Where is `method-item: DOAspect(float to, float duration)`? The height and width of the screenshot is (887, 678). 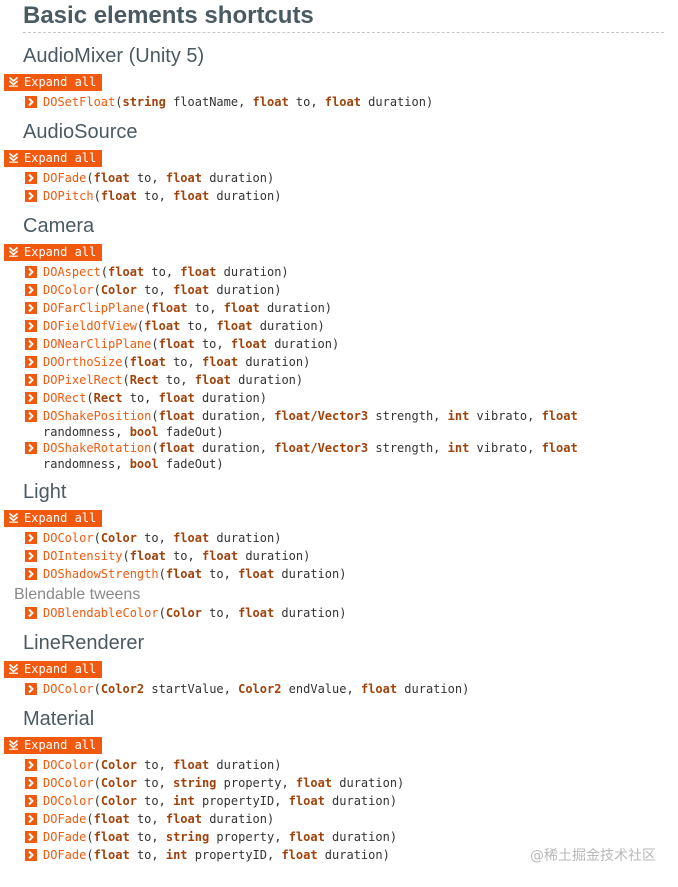
method-item: DOAspect(float to, float duration) is located at coordinates (340, 273).